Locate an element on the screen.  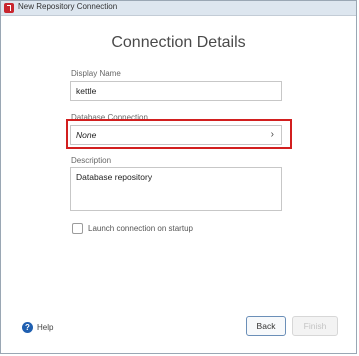
display-name-value: kettle is located at coordinates (86, 91).